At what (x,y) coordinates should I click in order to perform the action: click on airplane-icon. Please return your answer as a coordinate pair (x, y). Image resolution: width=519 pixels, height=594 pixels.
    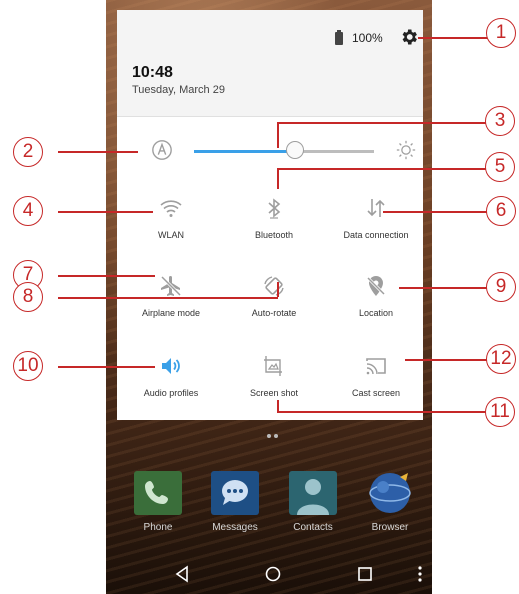
    Looking at the image, I should click on (171, 286).